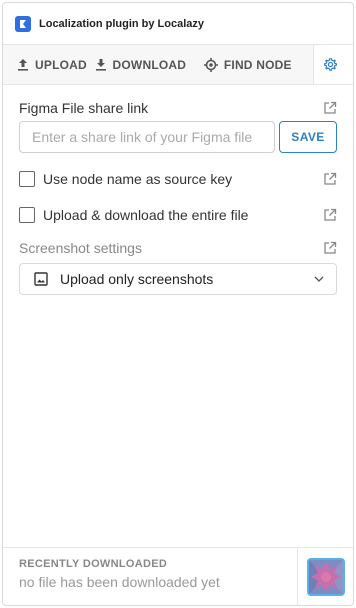 This screenshot has height=608, width=356. I want to click on entire-file-row: Upload & download the entire file, so click(178, 215).